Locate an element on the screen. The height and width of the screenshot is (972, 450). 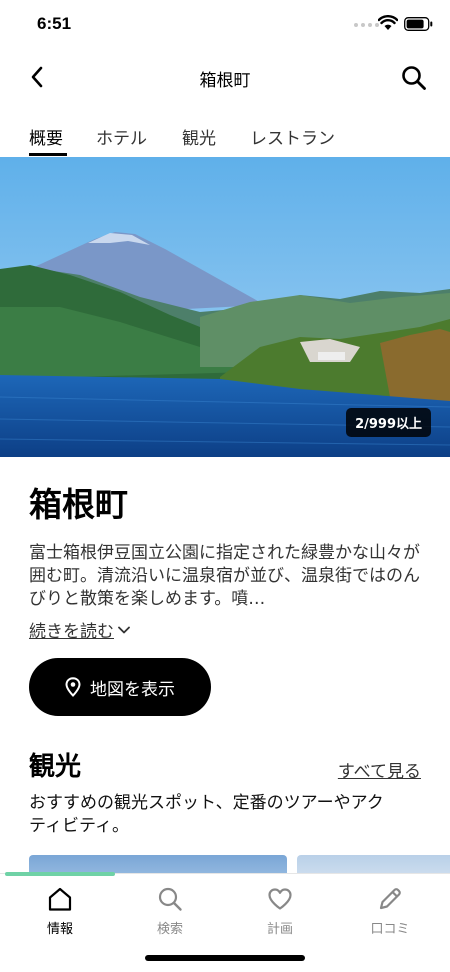
page-title: 箱根町 is located at coordinates (225, 81).